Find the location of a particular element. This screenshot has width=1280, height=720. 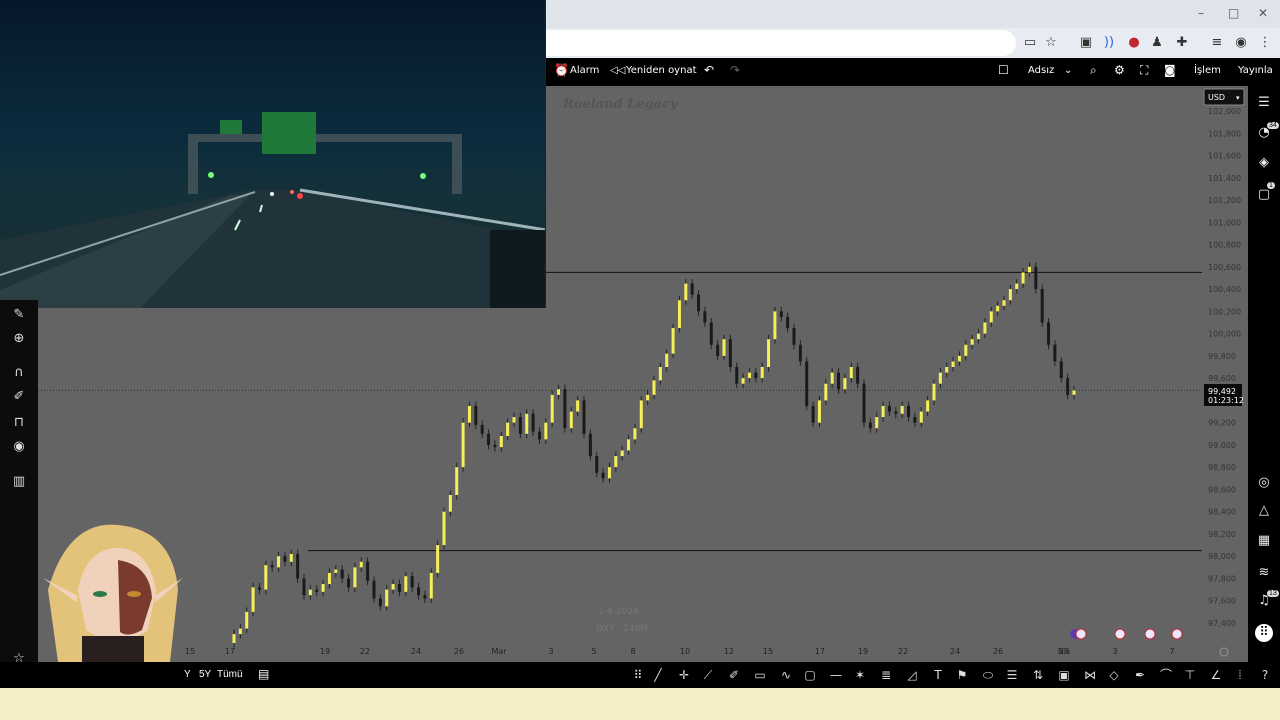

lock-icon: ⊓ is located at coordinates (19, 423).